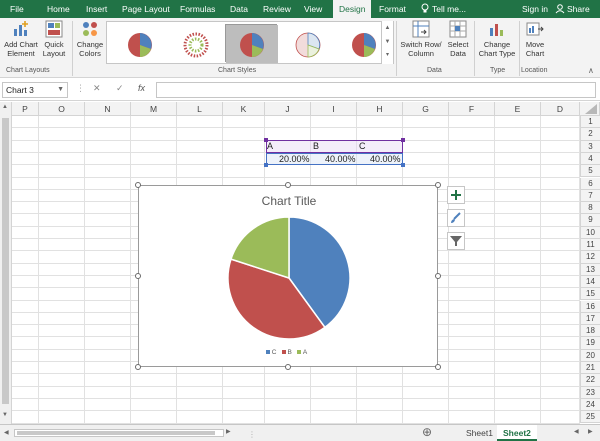  I want to click on row-header-8: 8, so click(590, 208).